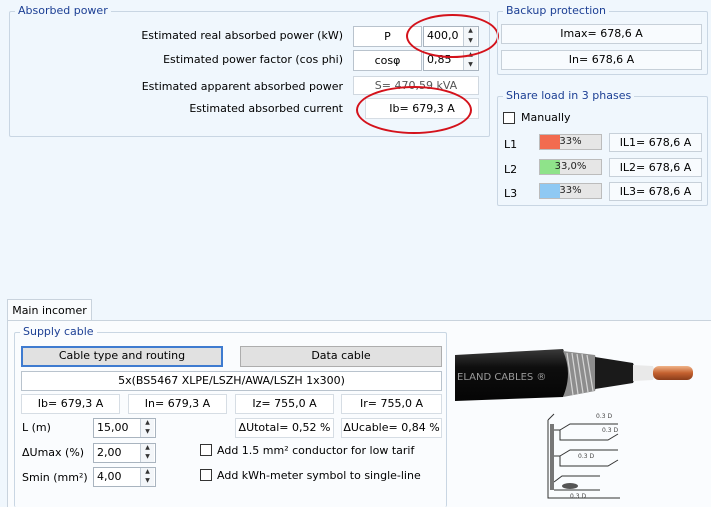 The image size is (711, 507). Describe the element at coordinates (231, 381) in the screenshot. I see `cable-description: 5x(BS5467 XLPE/LSZH/AWA/LSZH 1x300)` at that location.